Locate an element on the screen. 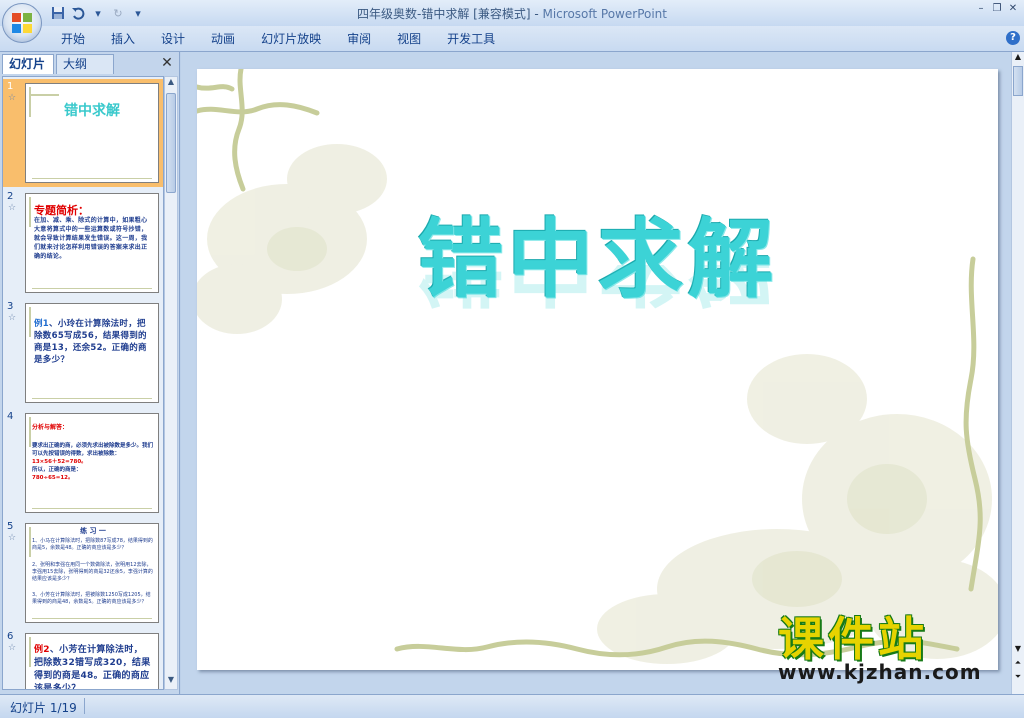 The width and height of the screenshot is (1024, 718). ribbon: 开始 插入 设计 动画 幻灯片放映 审阅 视图 开发工具 ? is located at coordinates (512, 39).